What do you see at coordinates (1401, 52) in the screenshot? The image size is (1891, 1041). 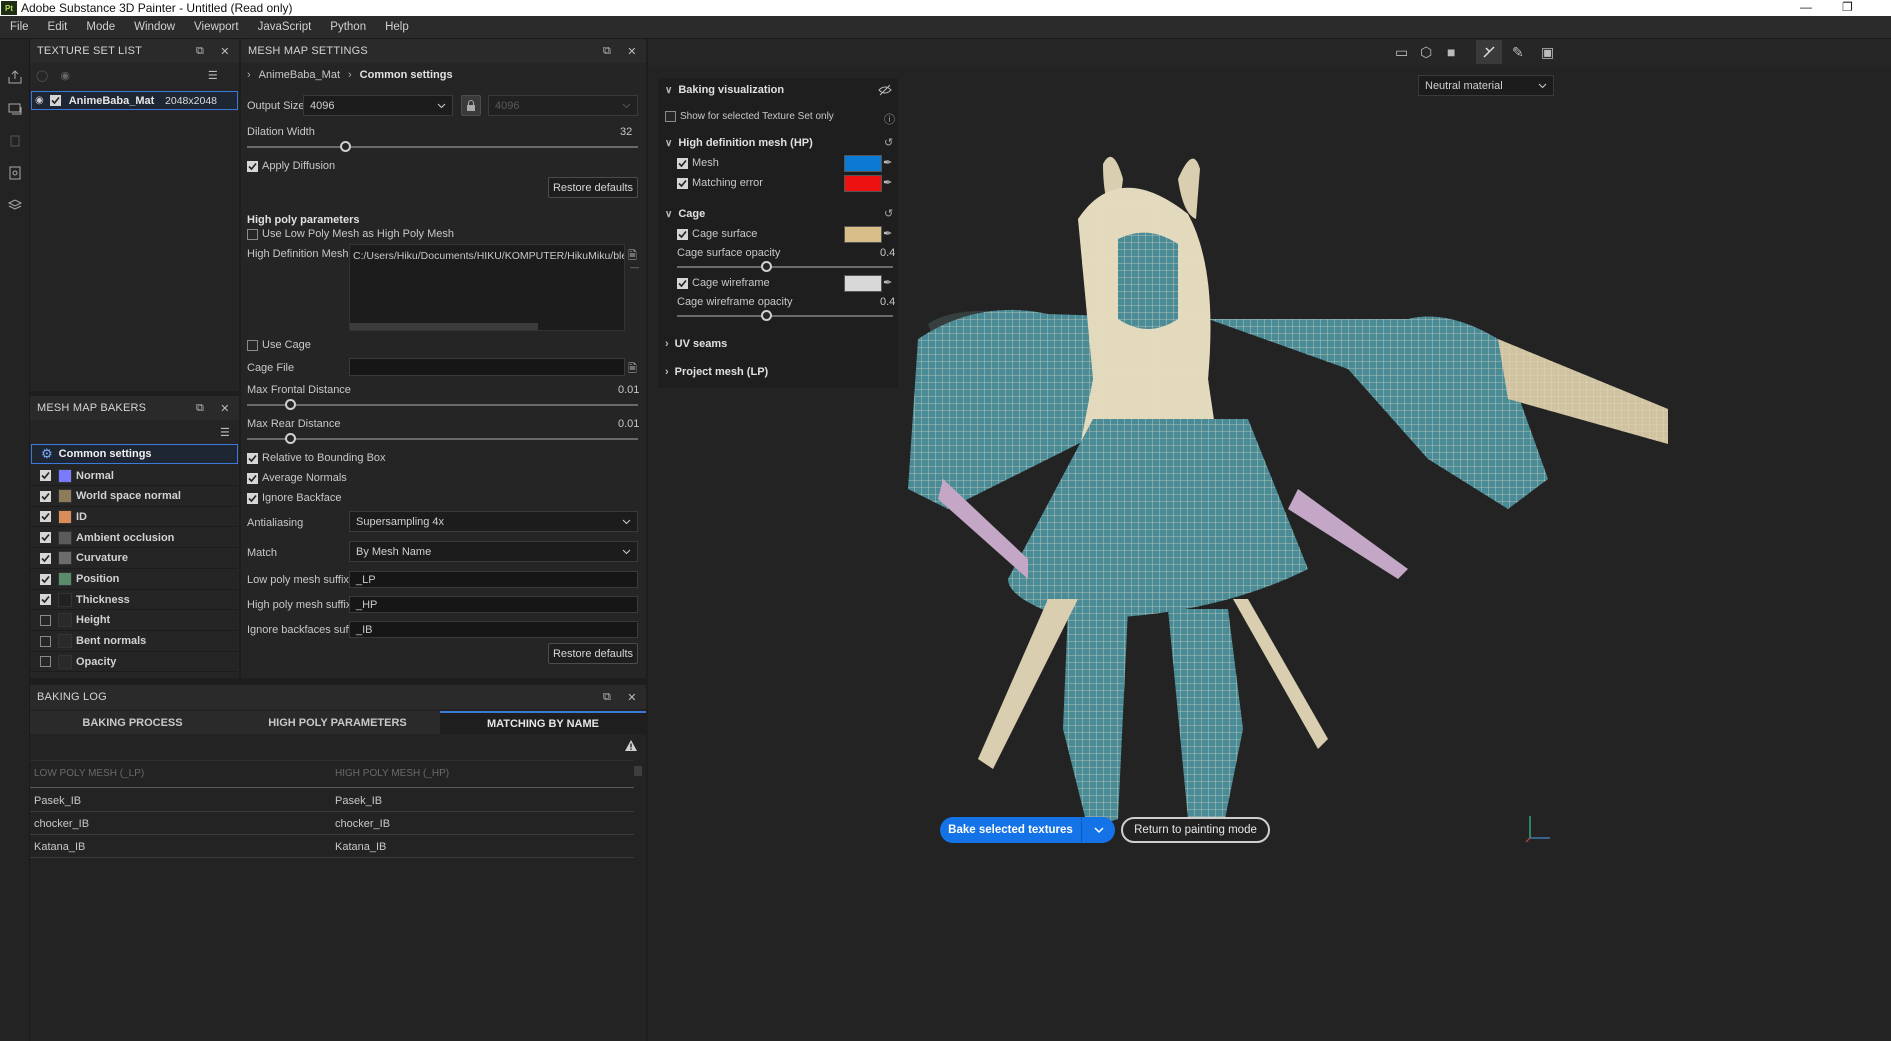 I see `display-mode-icon: ▭` at bounding box center [1401, 52].